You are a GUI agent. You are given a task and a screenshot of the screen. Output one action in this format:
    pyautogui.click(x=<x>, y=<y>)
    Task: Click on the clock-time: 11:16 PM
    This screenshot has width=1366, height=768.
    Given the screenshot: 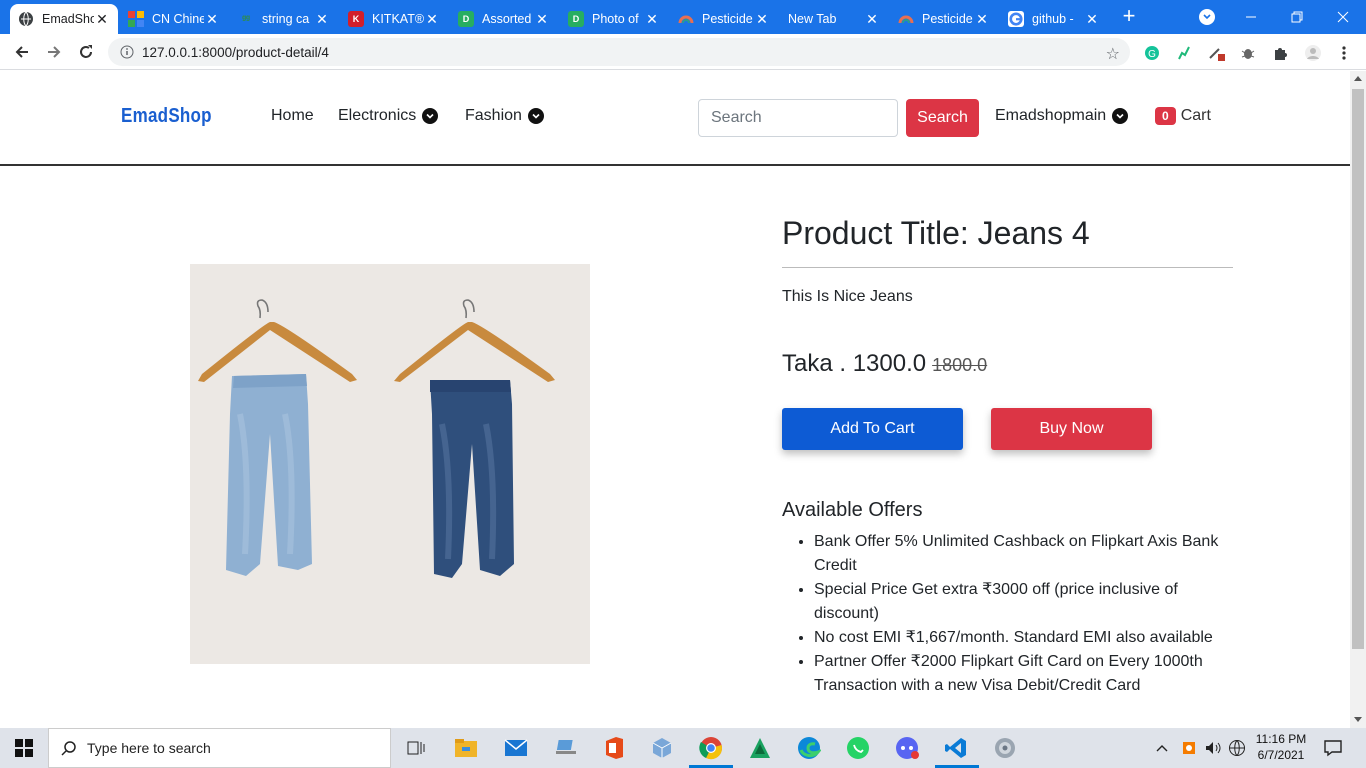 What is the action you would take?
    pyautogui.click(x=1281, y=739)
    